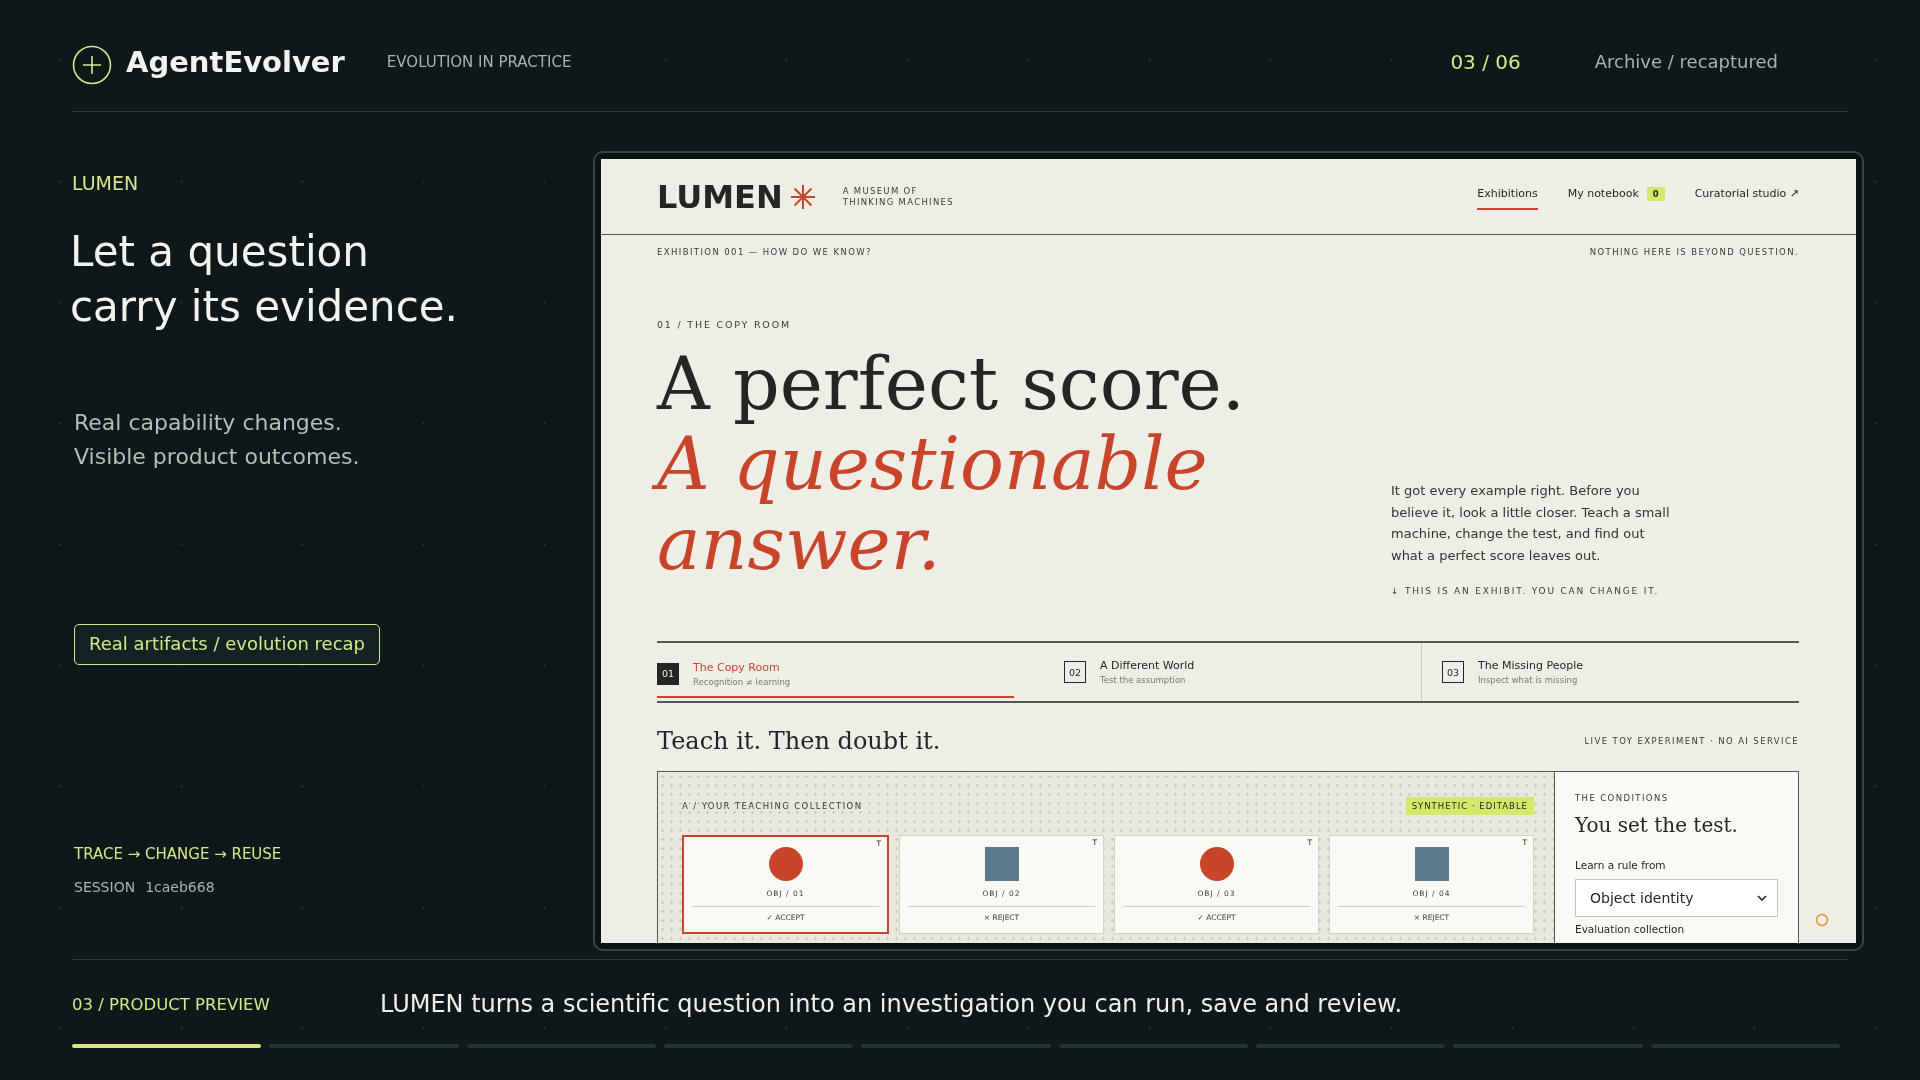 This screenshot has height=1080, width=1920. Describe the element at coordinates (479, 61) in the screenshot. I see `brand-tagline: EVOLUTION IN PRACTICE` at that location.